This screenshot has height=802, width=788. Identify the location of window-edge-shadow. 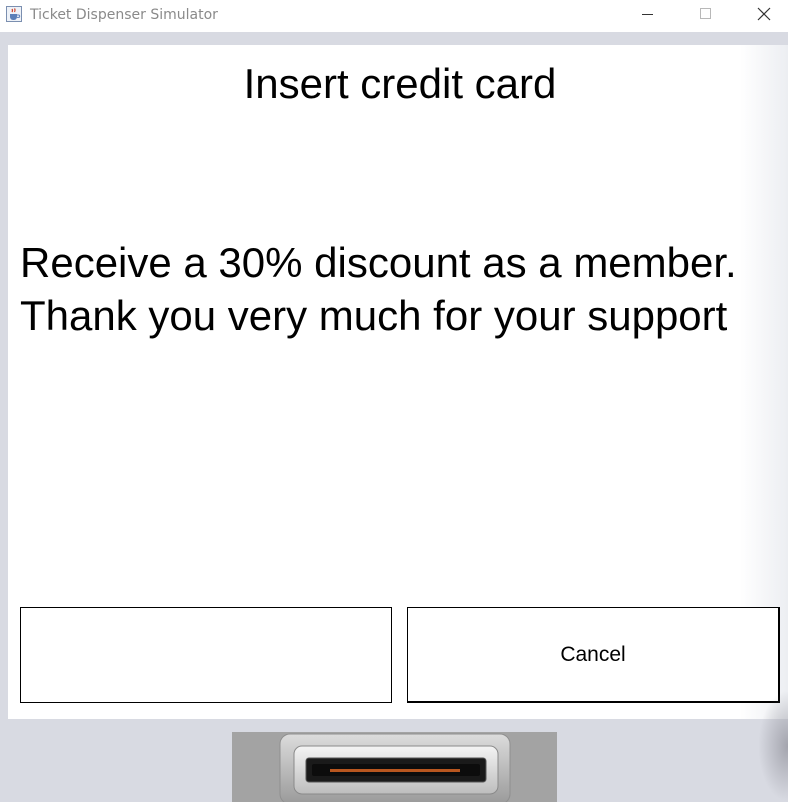
(773, 746).